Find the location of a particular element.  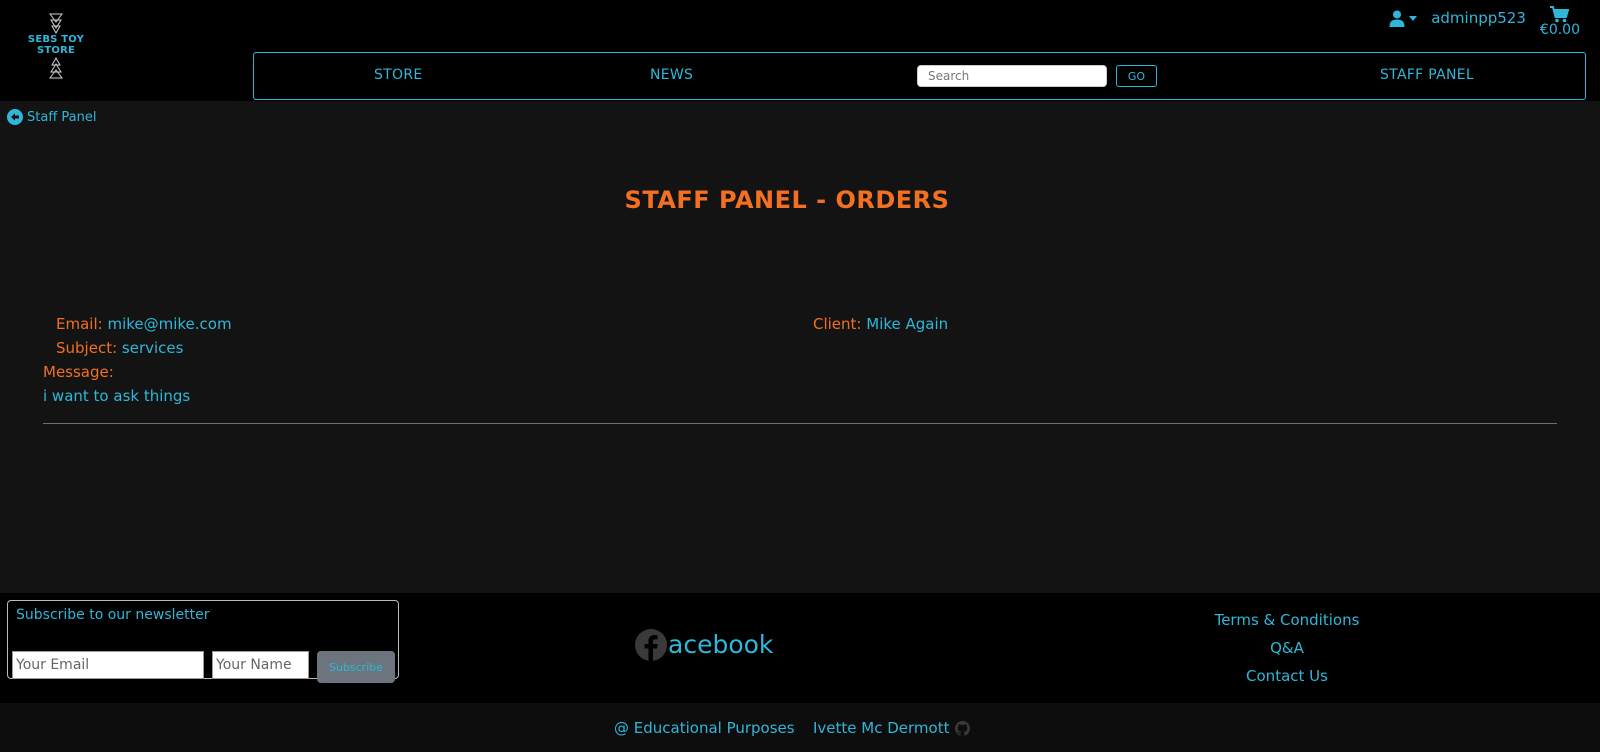

facebook-text: acebook is located at coordinates (721, 644).